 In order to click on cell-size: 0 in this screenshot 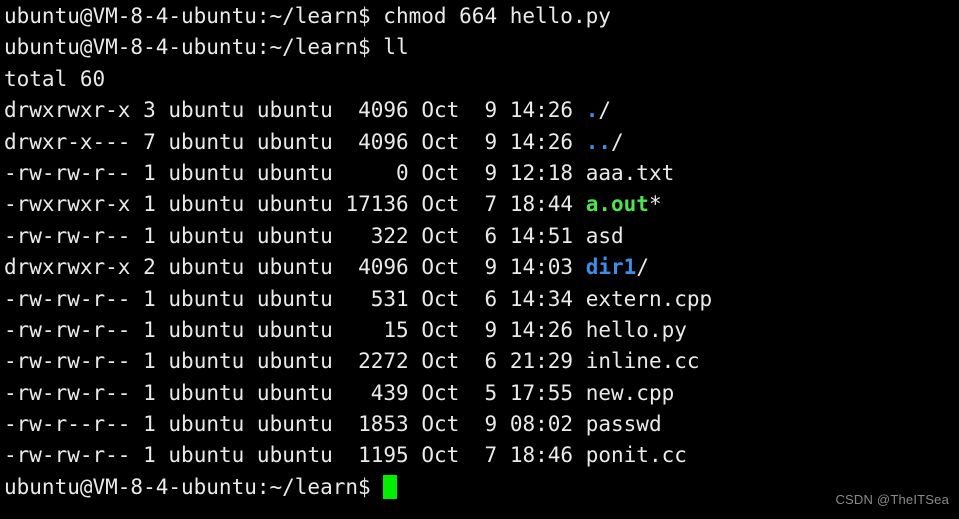, I will do `click(377, 172)`.